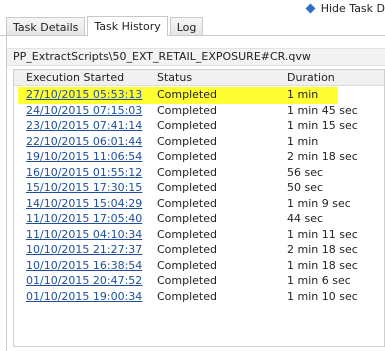 This screenshot has width=385, height=351. What do you see at coordinates (84, 204) in the screenshot?
I see `execution-started-link: 14/10/2015 15:04:29` at bounding box center [84, 204].